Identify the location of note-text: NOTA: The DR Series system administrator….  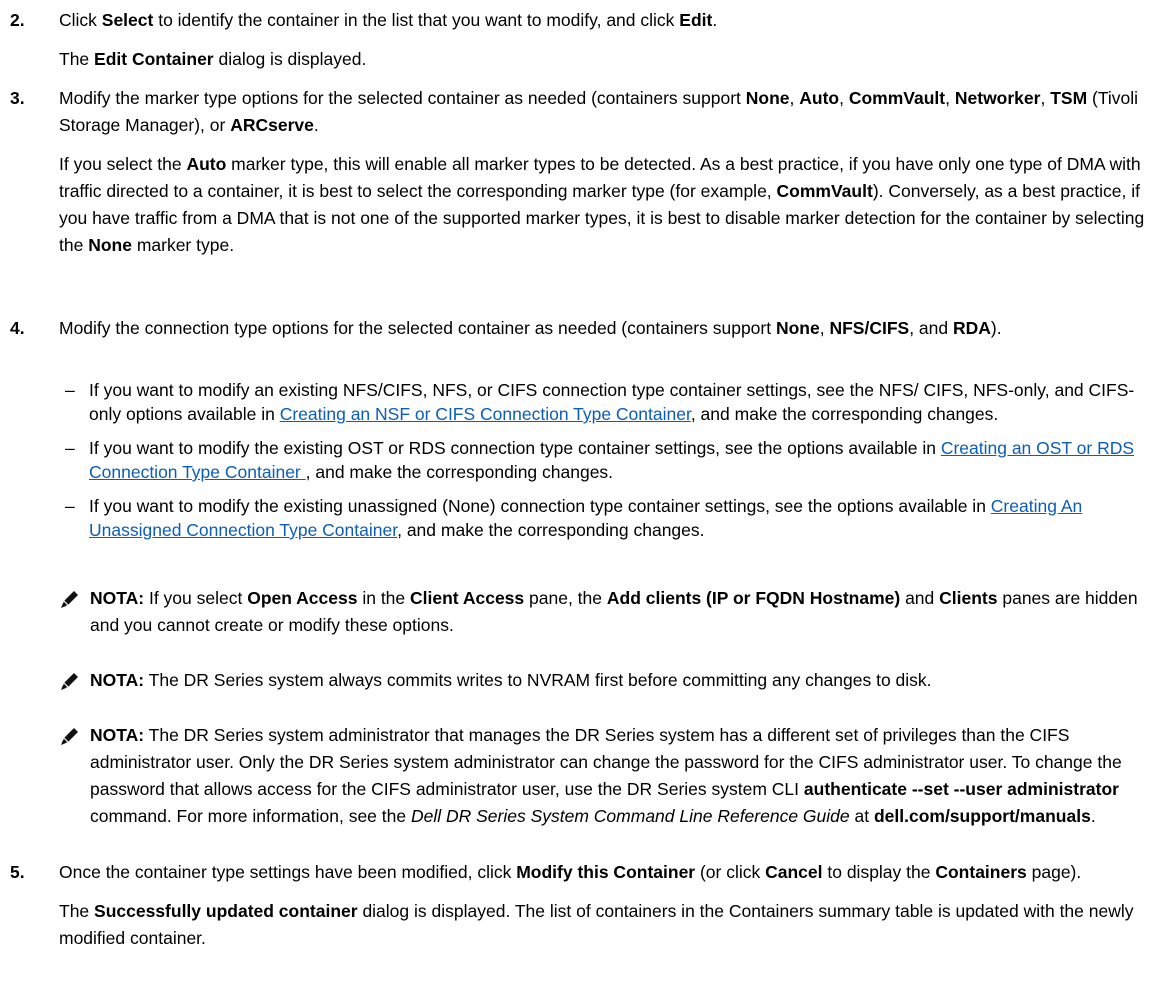
(606, 775).